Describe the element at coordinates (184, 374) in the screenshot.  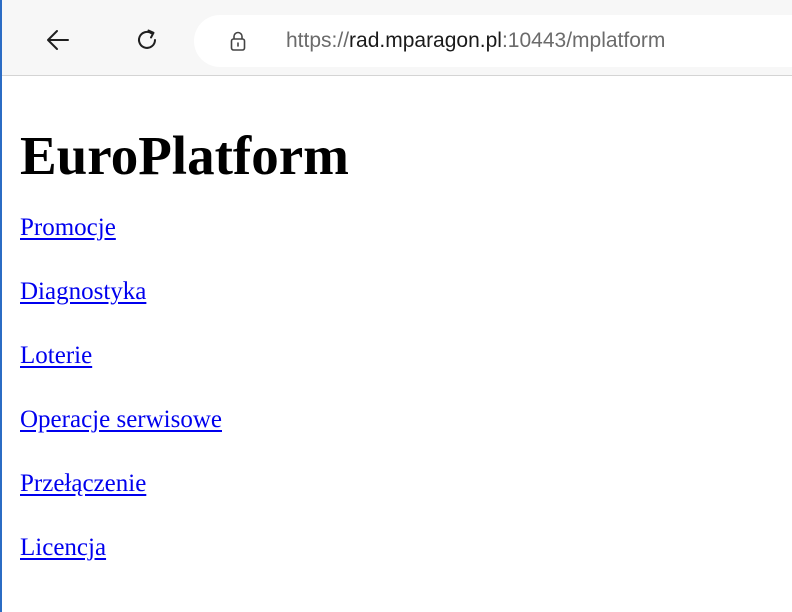
I see `list-item: Loterie` at that location.